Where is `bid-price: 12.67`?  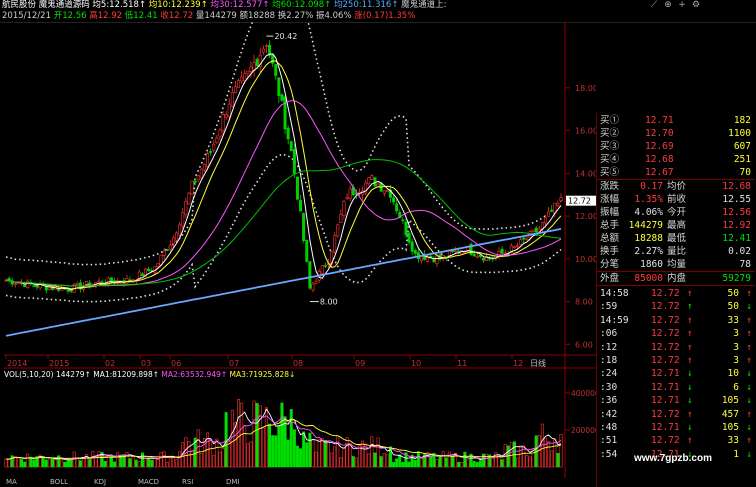 bid-price: 12.67 is located at coordinates (659, 172).